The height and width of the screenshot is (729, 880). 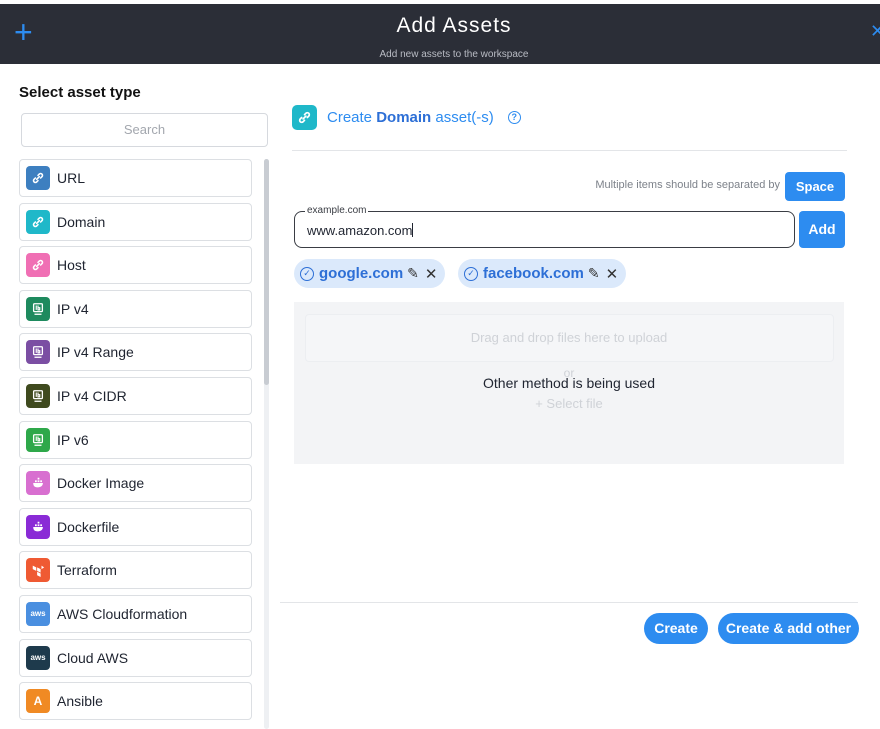 What do you see at coordinates (71, 265) in the screenshot?
I see `sidebar-item-label: Host` at bounding box center [71, 265].